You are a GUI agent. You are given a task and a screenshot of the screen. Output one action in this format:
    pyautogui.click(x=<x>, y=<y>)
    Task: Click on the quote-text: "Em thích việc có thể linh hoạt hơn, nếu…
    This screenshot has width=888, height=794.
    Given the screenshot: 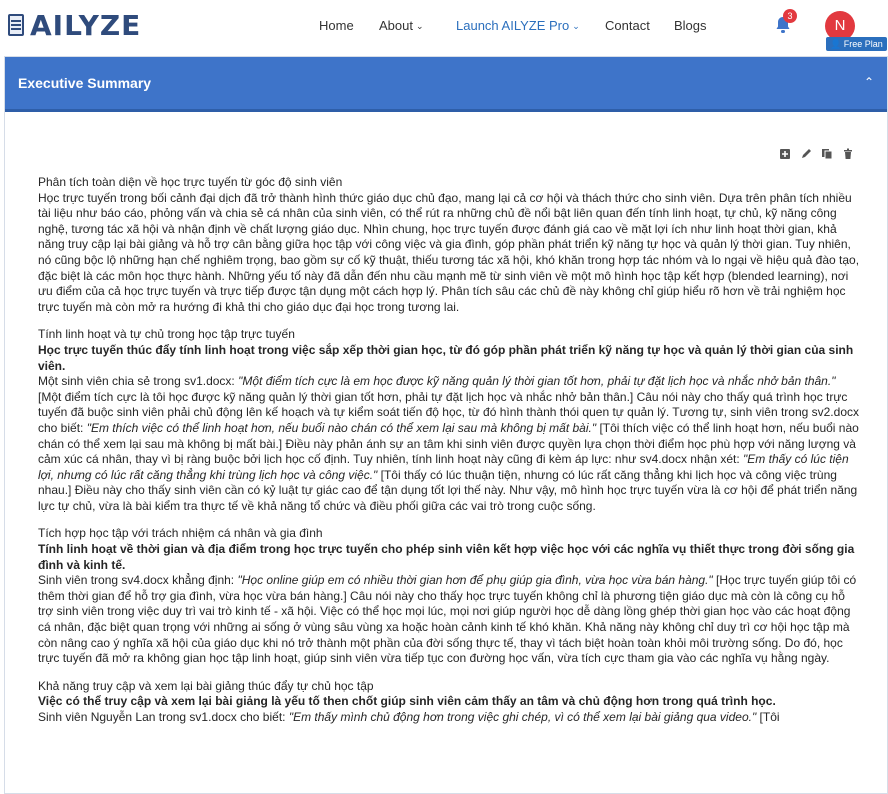 What is the action you would take?
    pyautogui.click(x=341, y=427)
    